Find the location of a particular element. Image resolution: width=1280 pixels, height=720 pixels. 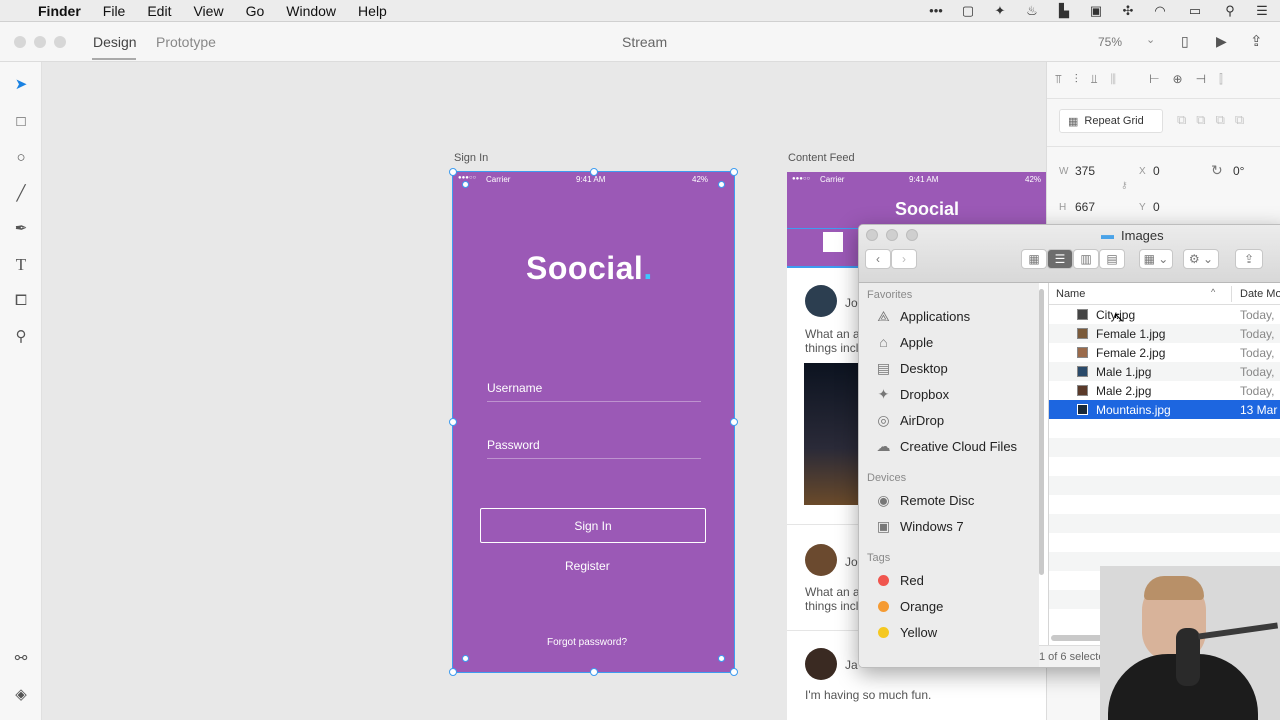

menu-finder: Finder is located at coordinates (59, 11).